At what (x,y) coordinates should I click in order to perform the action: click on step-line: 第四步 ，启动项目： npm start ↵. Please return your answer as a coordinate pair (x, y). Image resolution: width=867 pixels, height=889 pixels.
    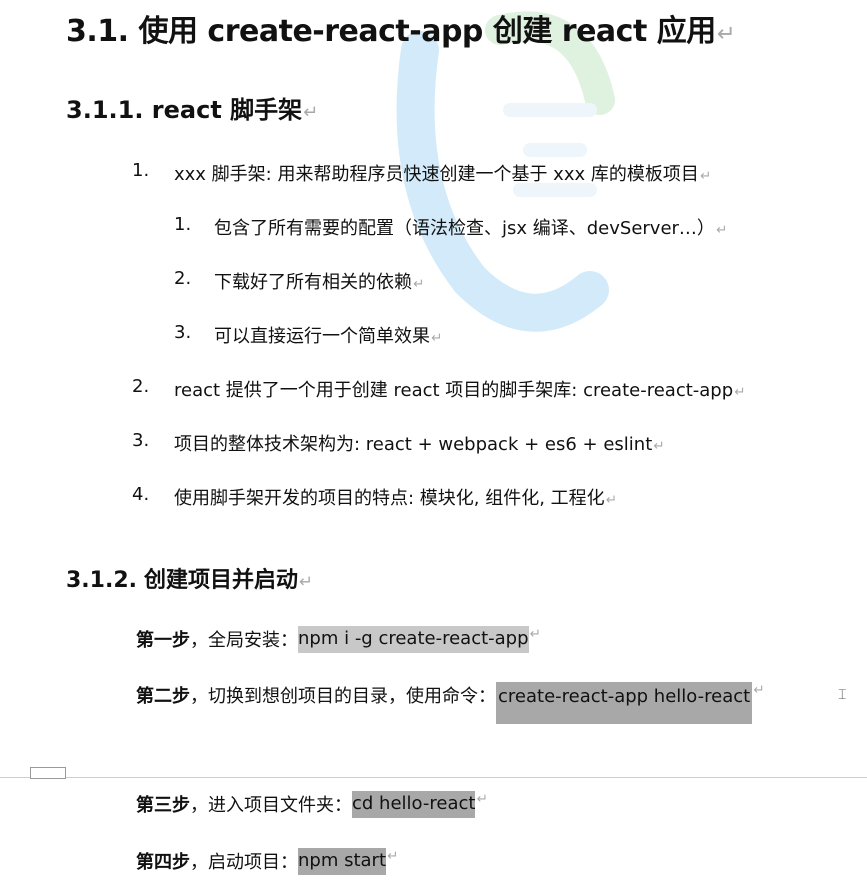
    Looking at the image, I should click on (267, 861).